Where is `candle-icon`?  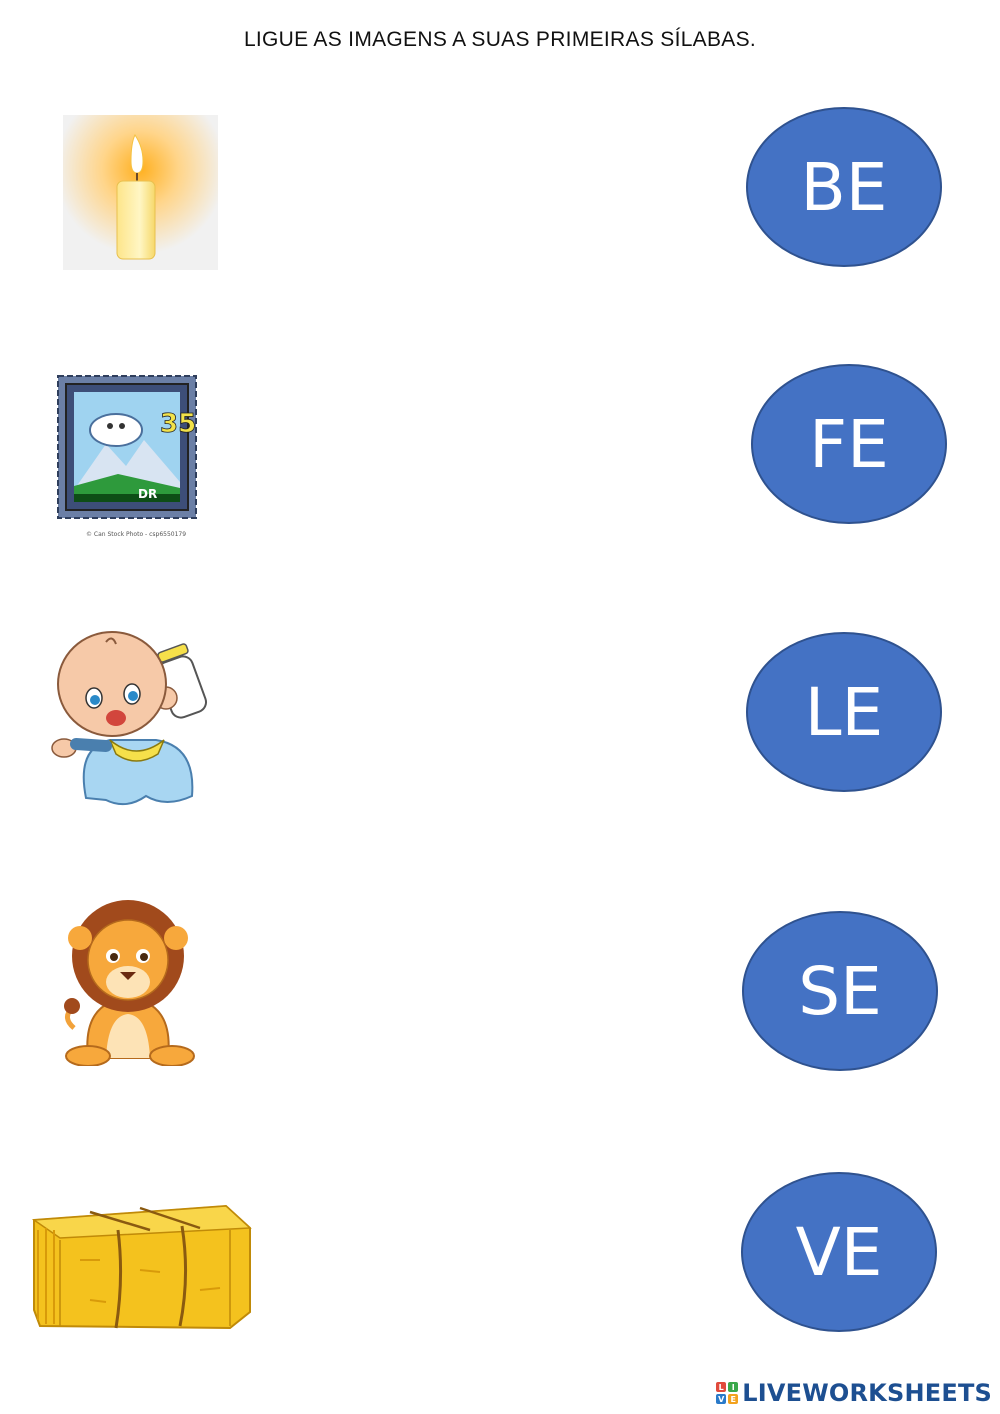 candle-icon is located at coordinates (140, 192).